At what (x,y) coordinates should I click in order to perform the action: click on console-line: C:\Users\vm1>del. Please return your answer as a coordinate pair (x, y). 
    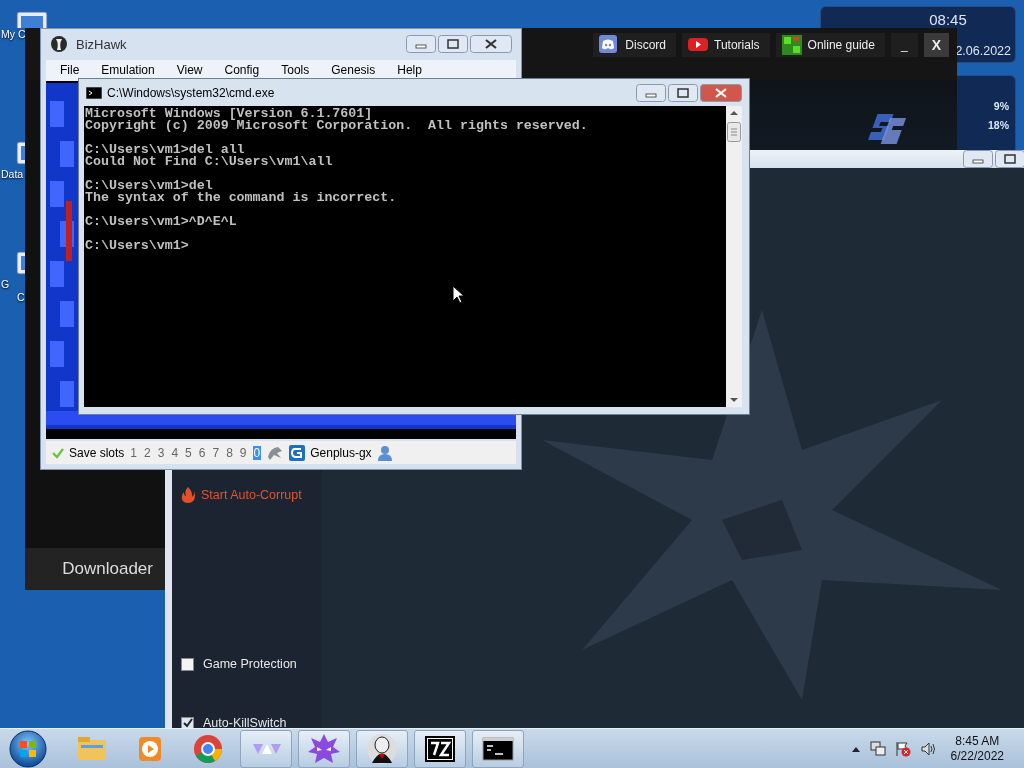
    Looking at the image, I should click on (149, 186).